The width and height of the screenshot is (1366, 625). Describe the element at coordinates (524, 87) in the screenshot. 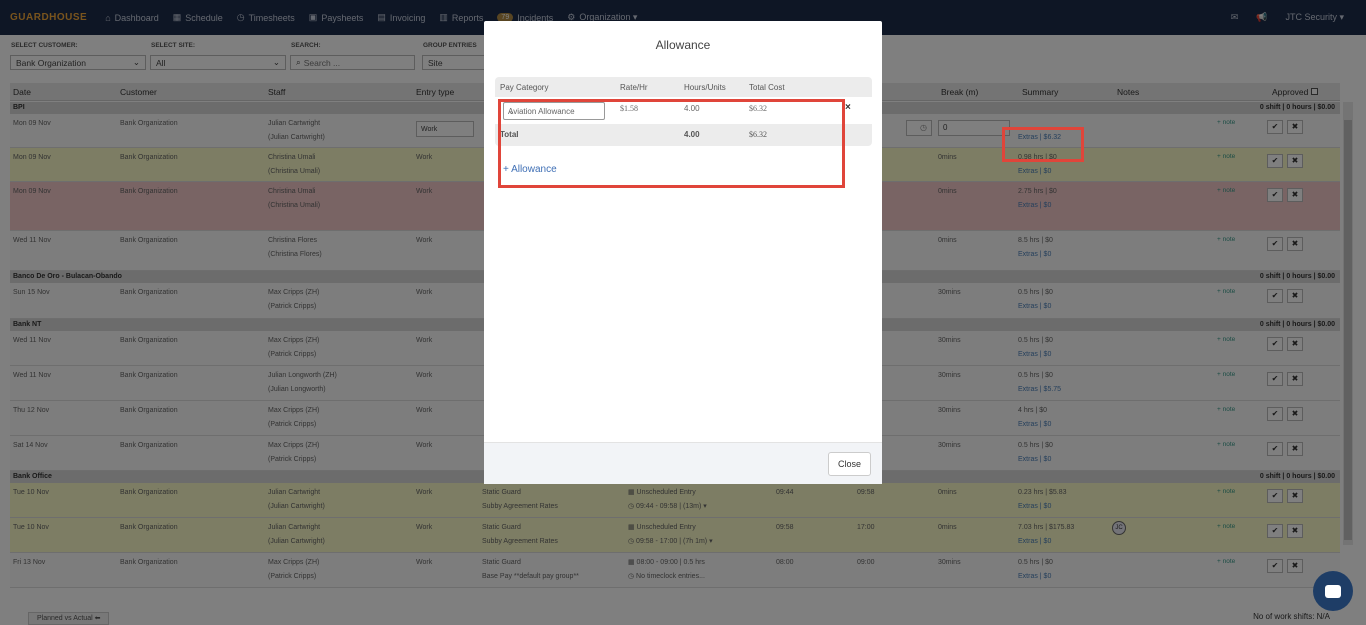

I see `col-pay-category: Pay Category` at that location.